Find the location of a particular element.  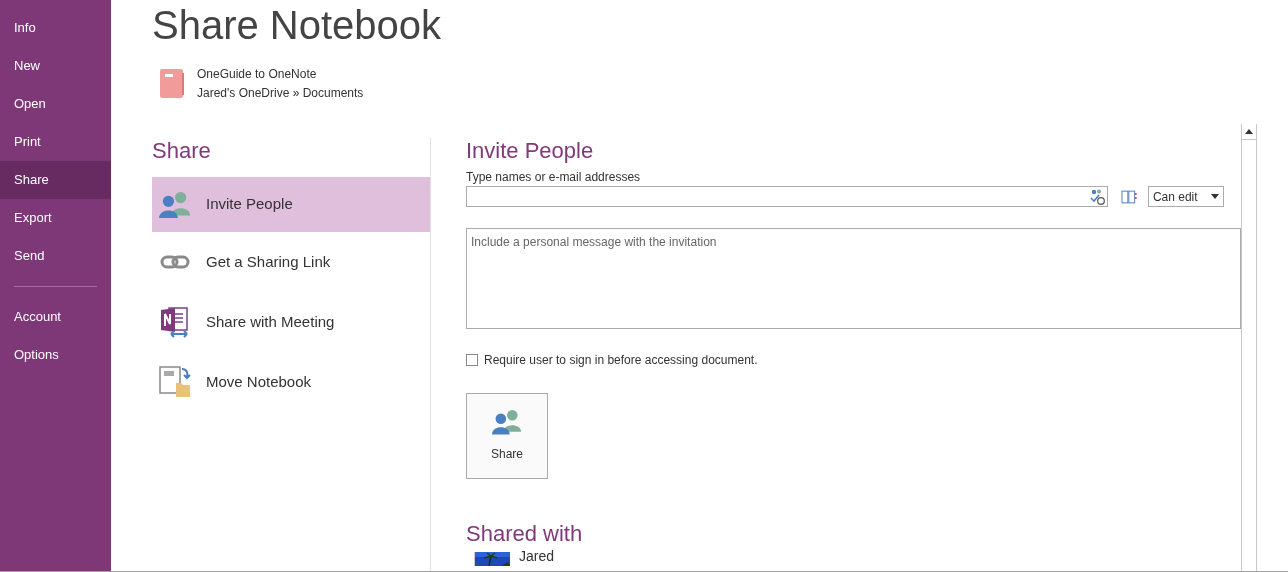

share-option: Get a Sharing Link is located at coordinates (291, 262).